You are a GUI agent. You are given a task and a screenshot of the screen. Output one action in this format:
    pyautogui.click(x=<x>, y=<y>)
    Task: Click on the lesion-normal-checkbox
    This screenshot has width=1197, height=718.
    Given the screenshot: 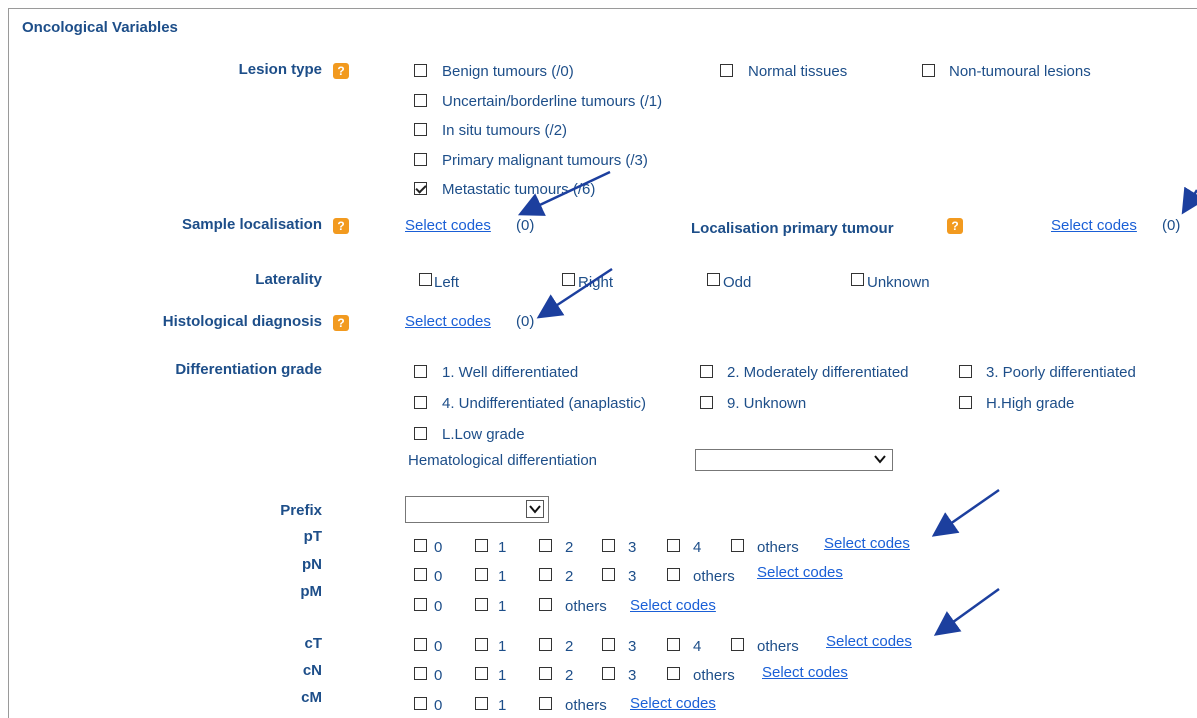 What is the action you would take?
    pyautogui.click(x=726, y=70)
    